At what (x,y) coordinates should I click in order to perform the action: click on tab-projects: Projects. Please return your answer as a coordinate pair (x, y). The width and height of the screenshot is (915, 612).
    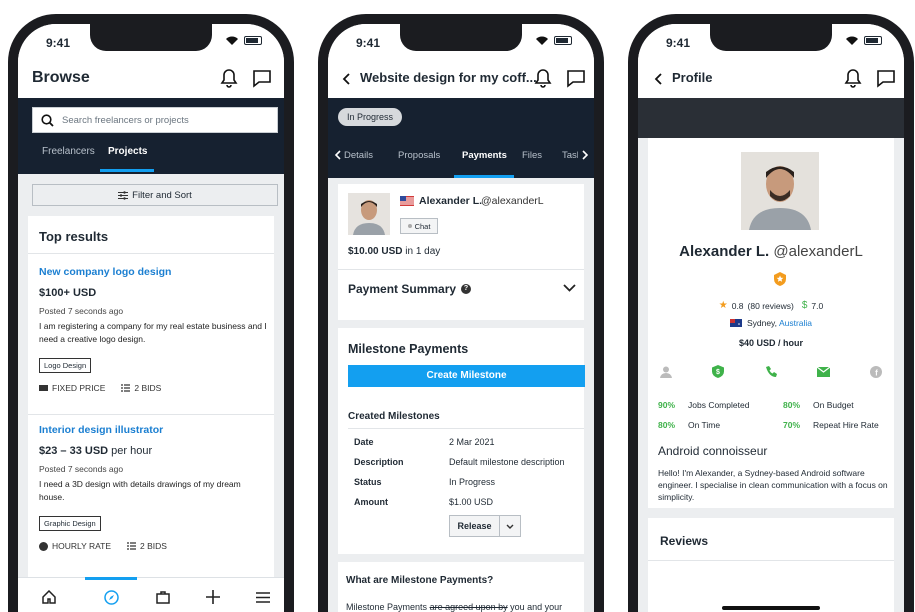
    Looking at the image, I should click on (127, 151).